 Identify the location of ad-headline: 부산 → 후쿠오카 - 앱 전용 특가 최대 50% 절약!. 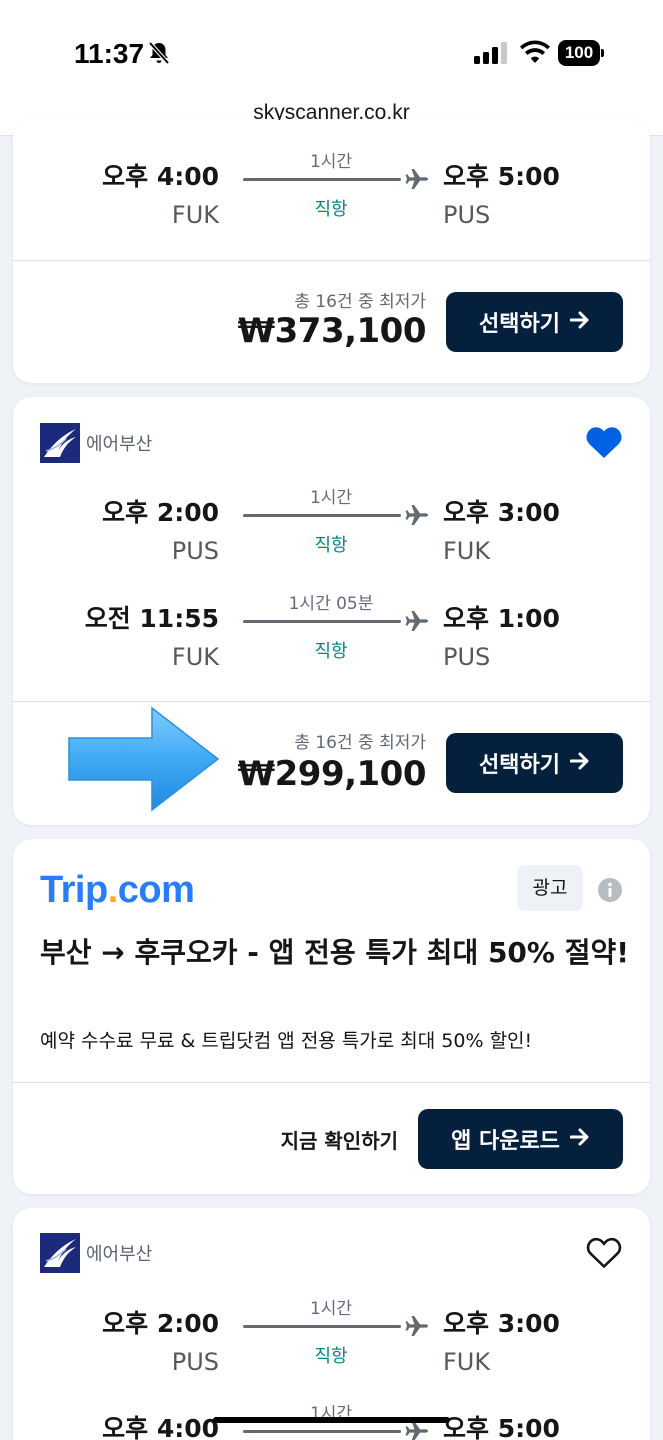
(335, 953).